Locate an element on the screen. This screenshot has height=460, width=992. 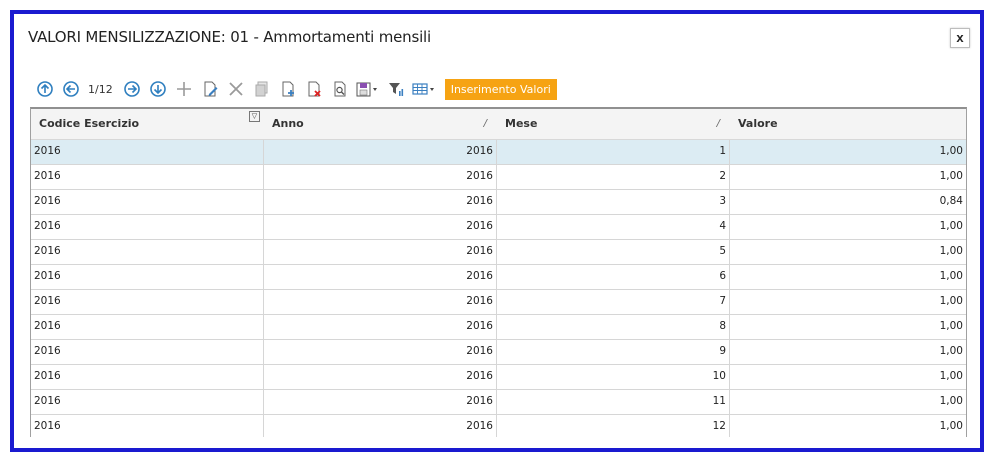
next-record-icon is located at coordinates (132, 89).